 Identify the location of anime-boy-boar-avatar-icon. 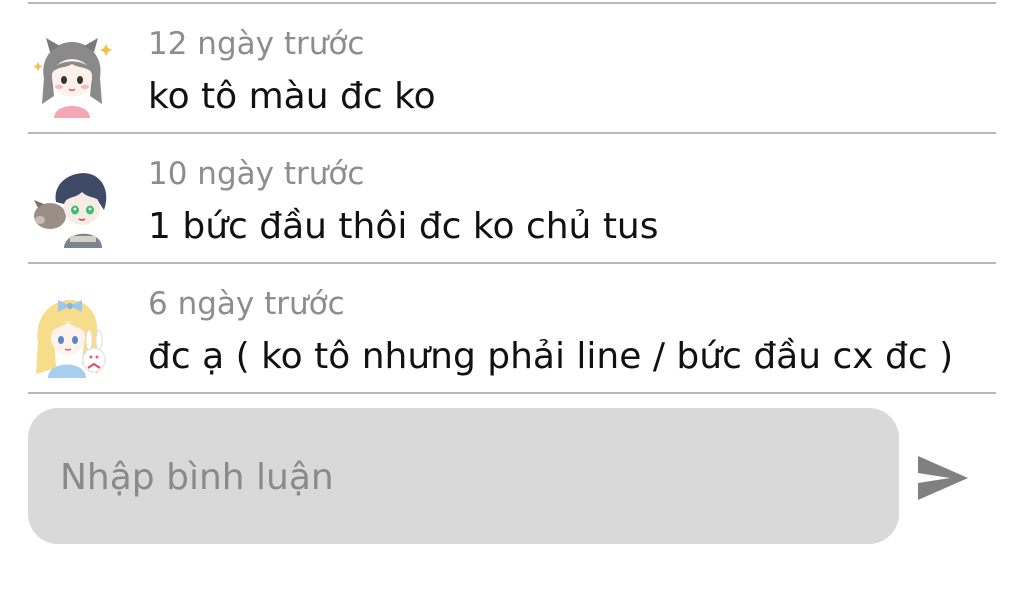
(72, 206).